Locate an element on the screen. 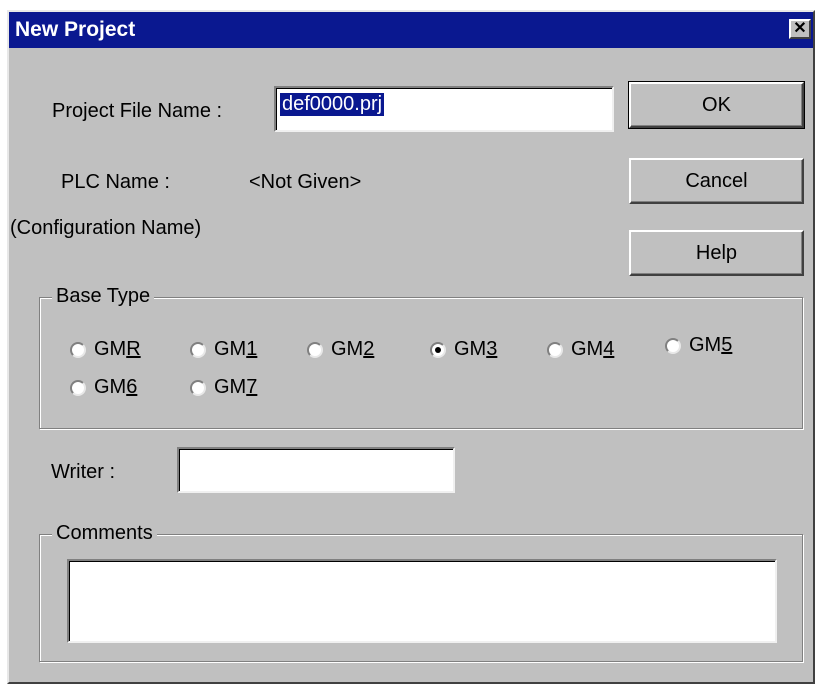 This screenshot has width=823, height=686. radio-gm7: GM7 is located at coordinates (223, 387).